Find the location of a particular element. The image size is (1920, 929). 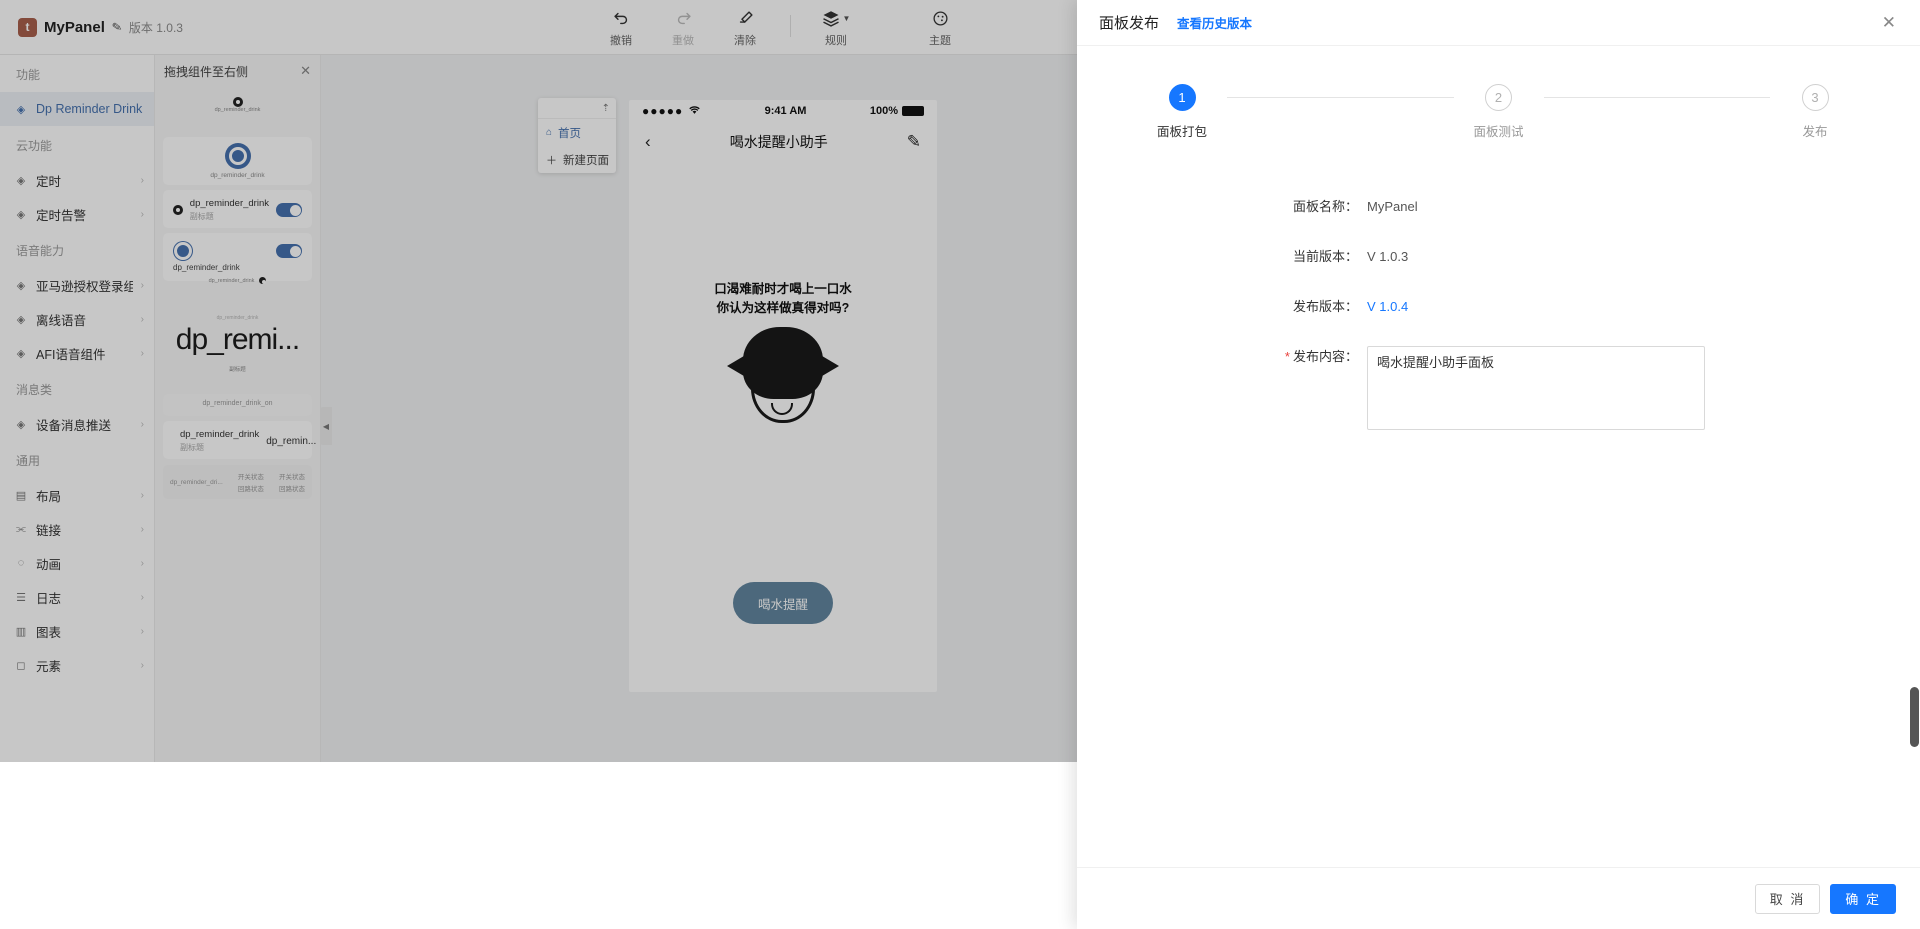

sidebar-item-label: 设备消息推送 is located at coordinates (74, 425).